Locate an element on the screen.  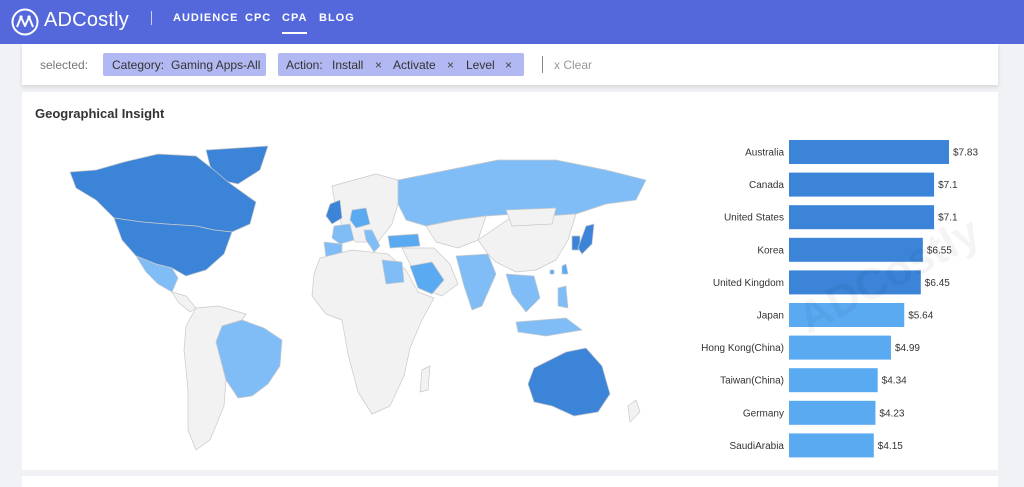
action-chip: Action: Install × Activate × Level × is located at coordinates (401, 64).